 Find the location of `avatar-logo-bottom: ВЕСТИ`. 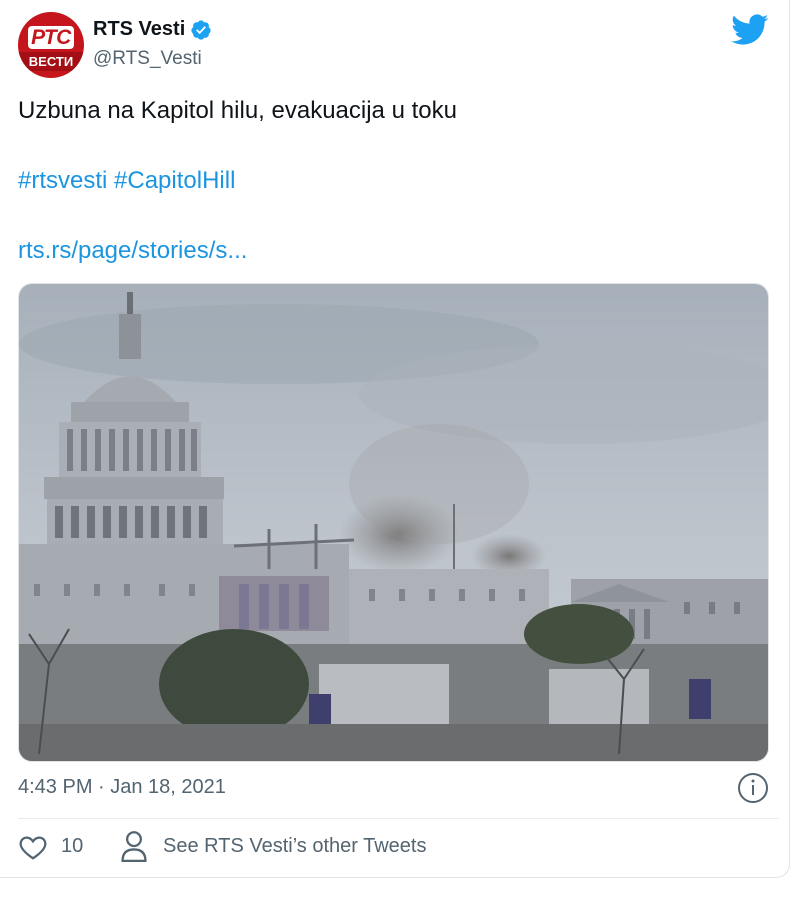

avatar-logo-bottom: ВЕСТИ is located at coordinates (51, 61).